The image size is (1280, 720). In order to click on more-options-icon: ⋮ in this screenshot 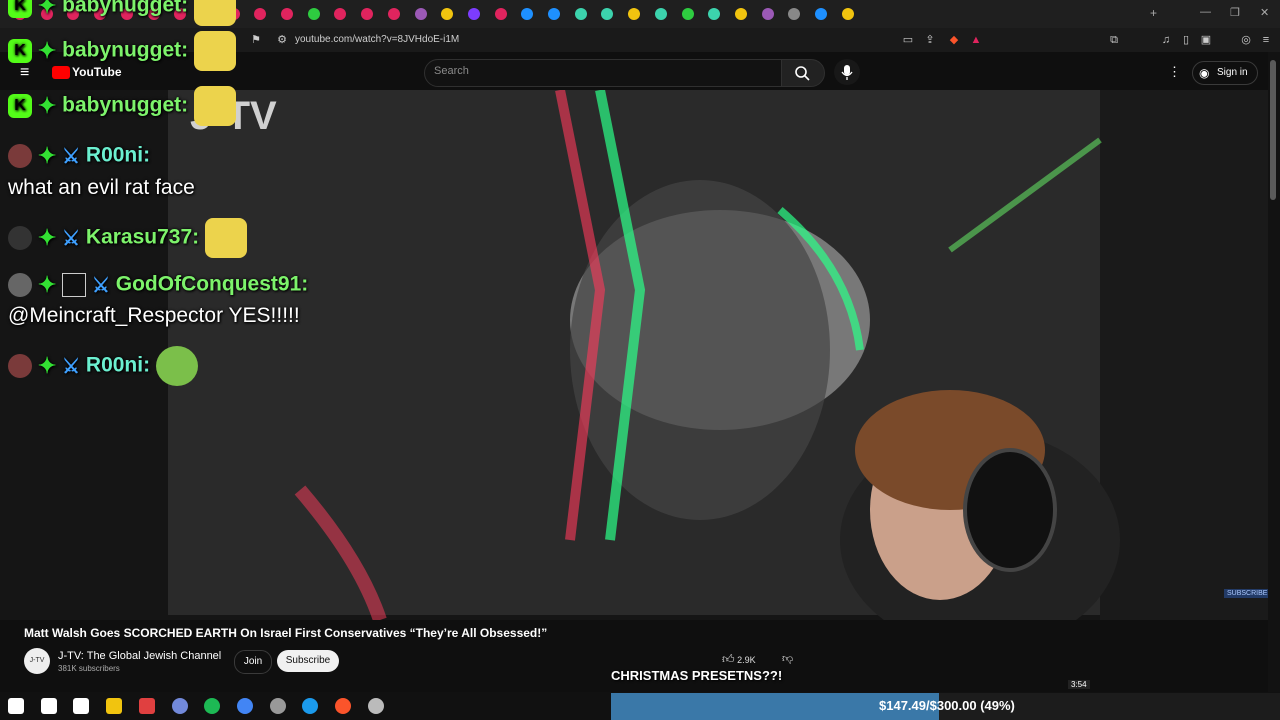, I will do `click(1174, 72)`.